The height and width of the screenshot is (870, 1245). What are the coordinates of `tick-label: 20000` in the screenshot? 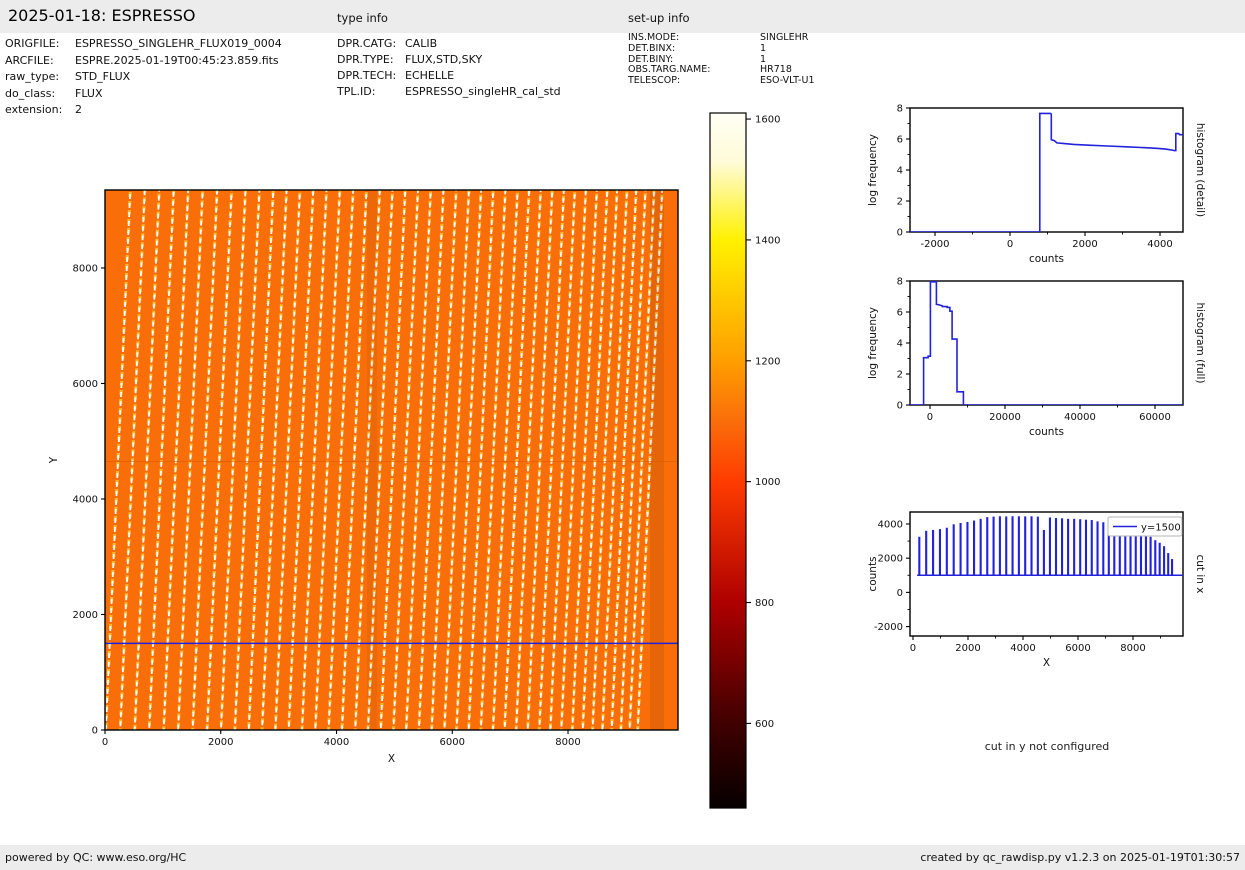 It's located at (1005, 417).